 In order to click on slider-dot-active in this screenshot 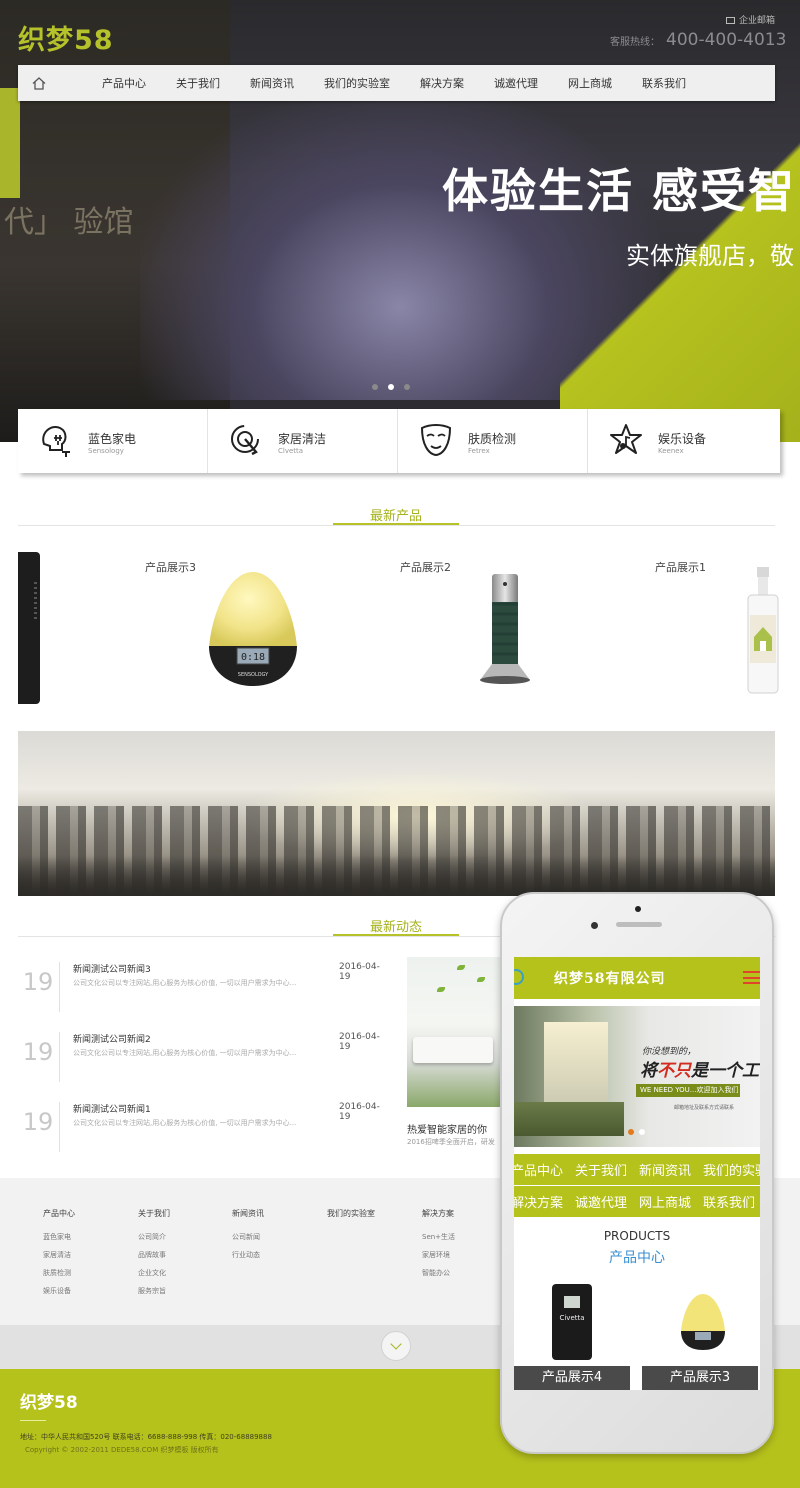, I will do `click(391, 387)`.